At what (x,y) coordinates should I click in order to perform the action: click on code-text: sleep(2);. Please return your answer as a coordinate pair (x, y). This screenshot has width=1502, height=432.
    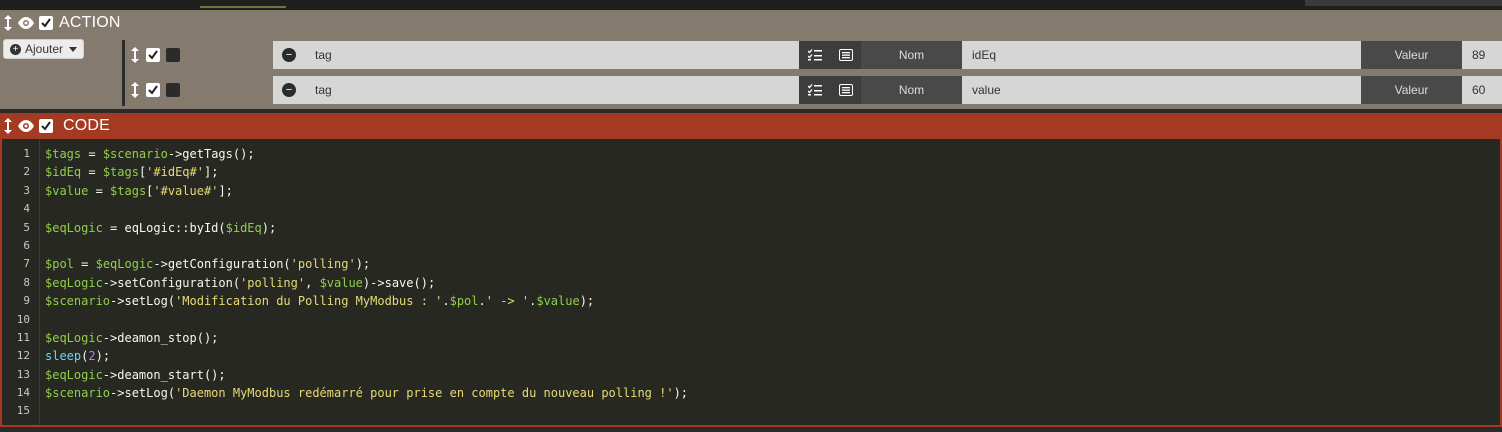
    Looking at the image, I should click on (78, 356).